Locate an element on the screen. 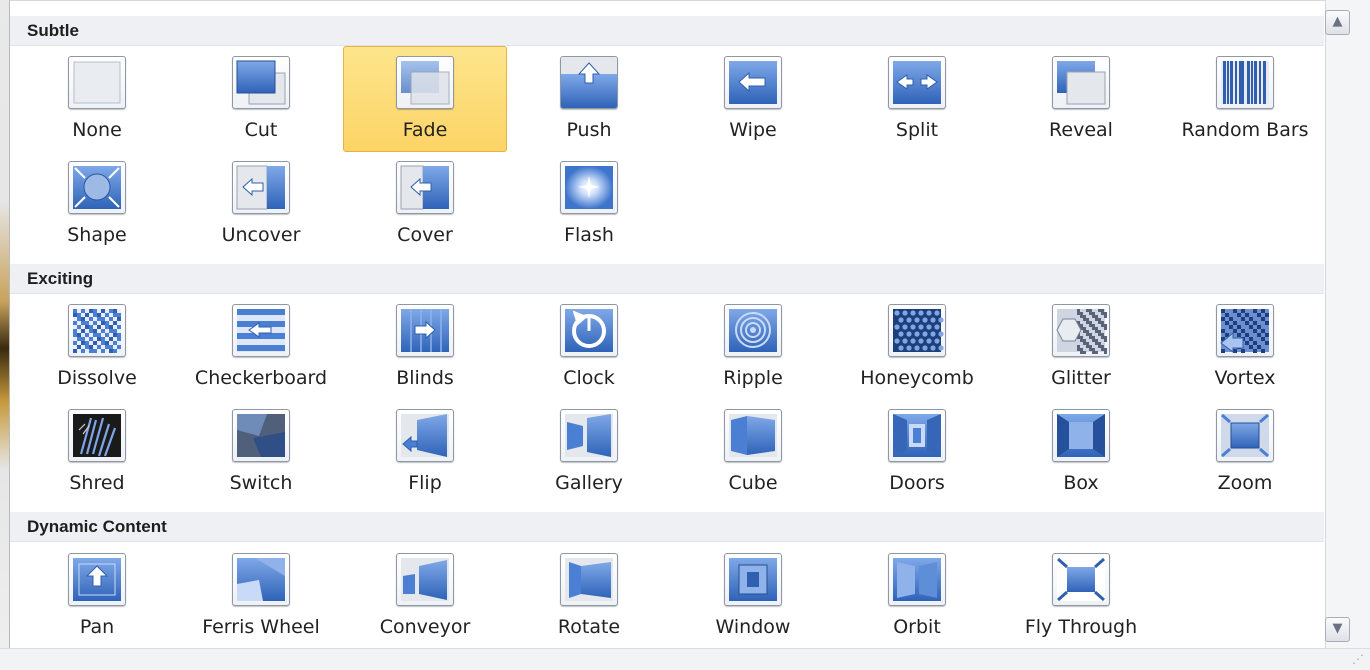  rotate-icon is located at coordinates (589, 579).